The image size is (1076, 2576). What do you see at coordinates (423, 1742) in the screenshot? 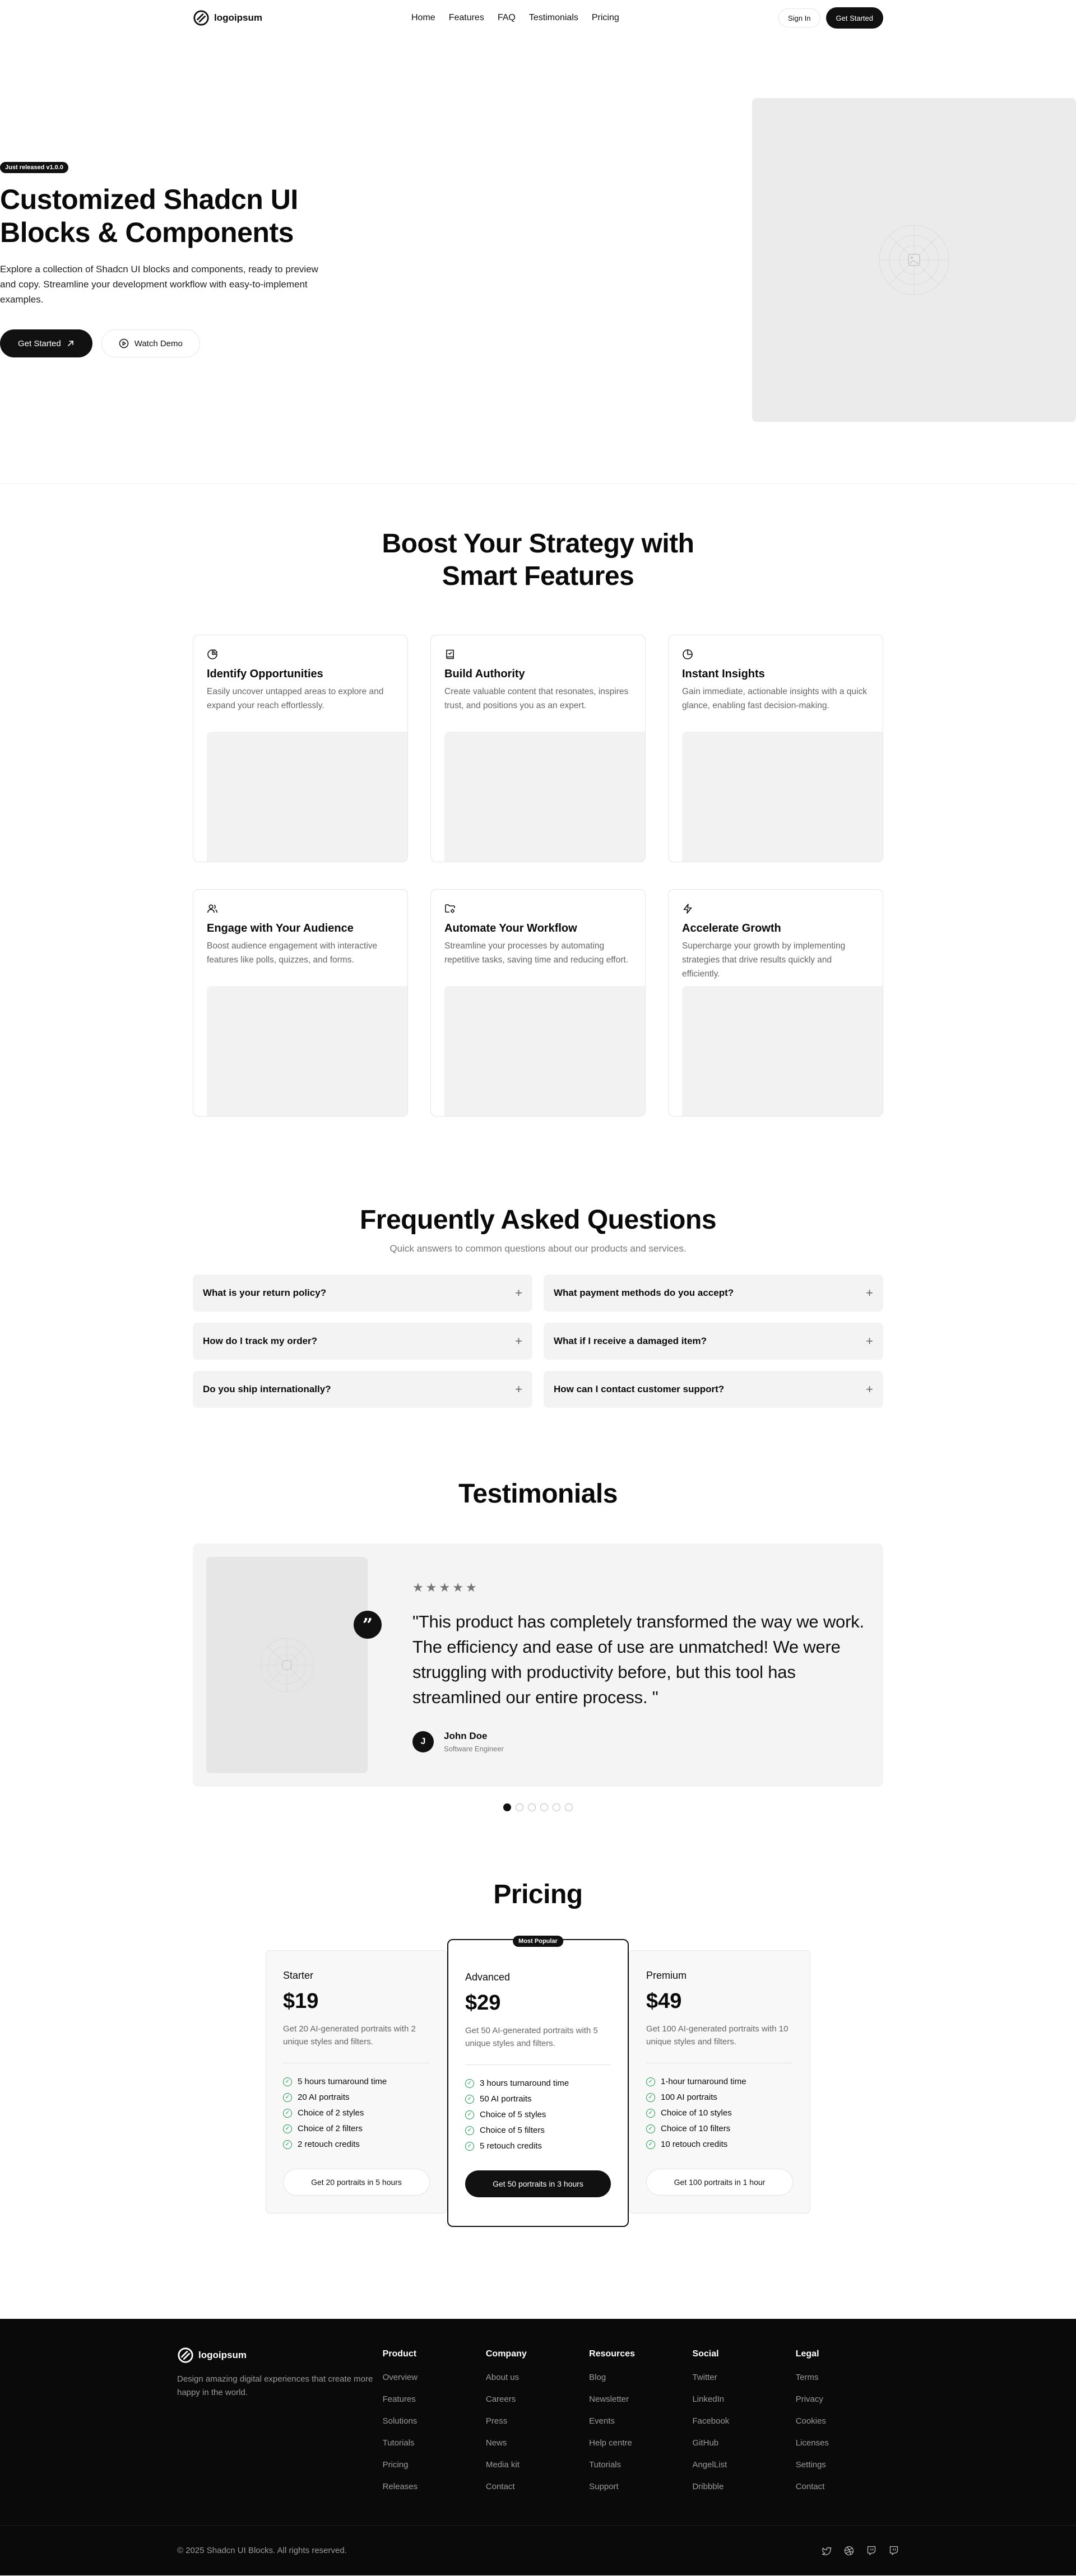
I see `avatar: J` at bounding box center [423, 1742].